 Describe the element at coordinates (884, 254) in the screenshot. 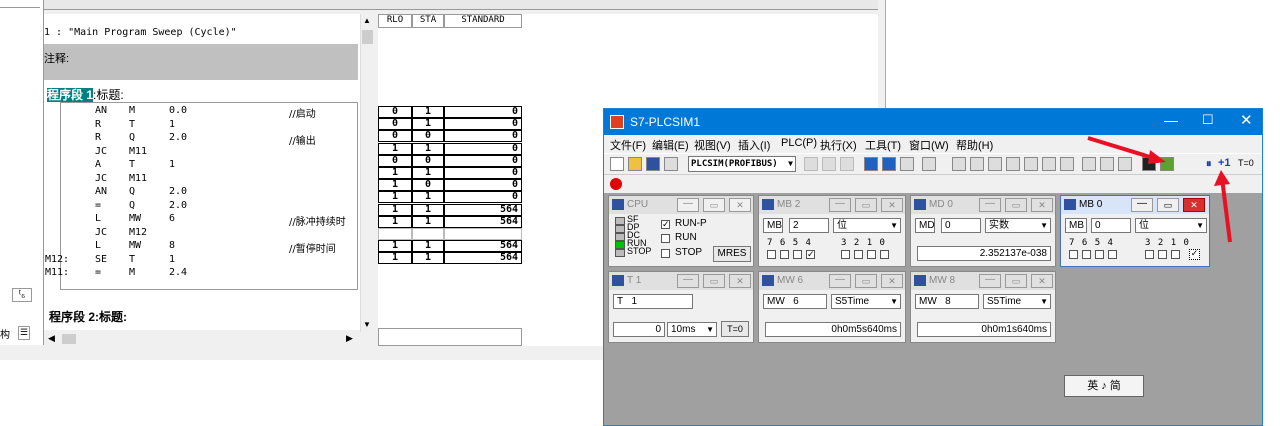

I see `bit0-checkbox` at that location.